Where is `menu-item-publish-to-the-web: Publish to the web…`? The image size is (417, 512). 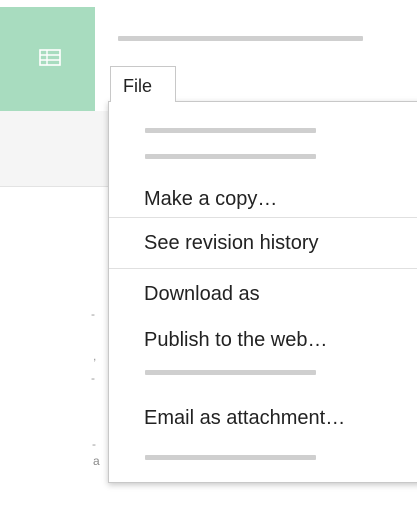 menu-item-publish-to-the-web: Publish to the web… is located at coordinates (235, 340).